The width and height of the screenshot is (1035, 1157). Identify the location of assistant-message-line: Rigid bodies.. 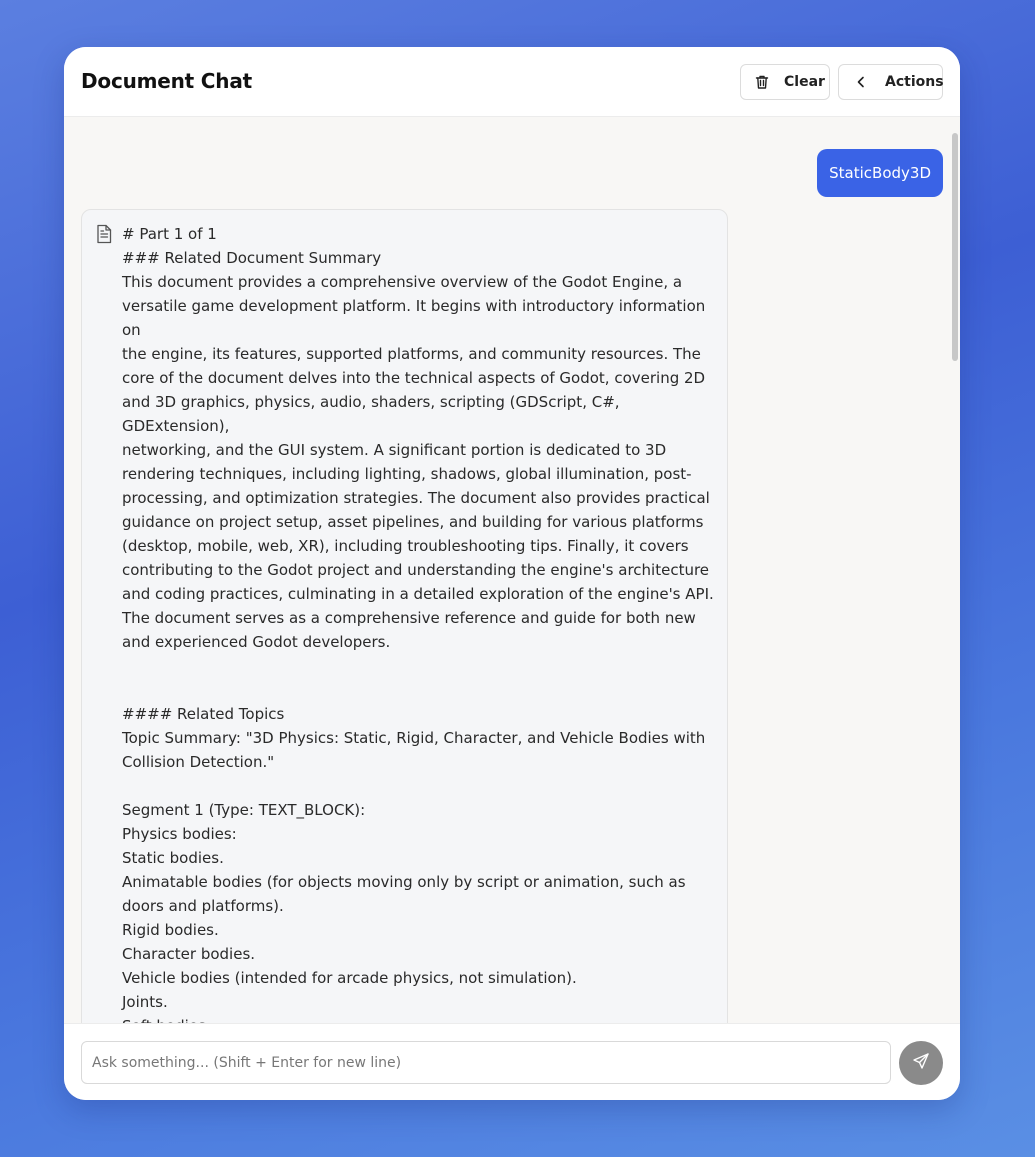
(170, 930).